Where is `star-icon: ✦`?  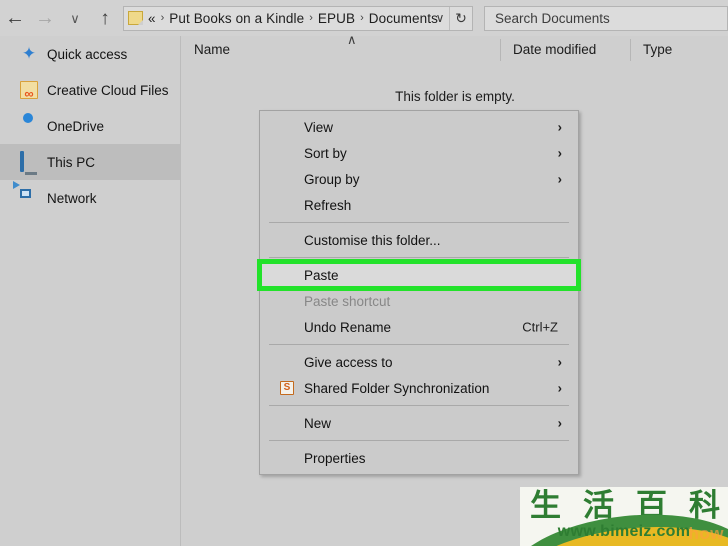
star-icon: ✦ is located at coordinates (29, 53).